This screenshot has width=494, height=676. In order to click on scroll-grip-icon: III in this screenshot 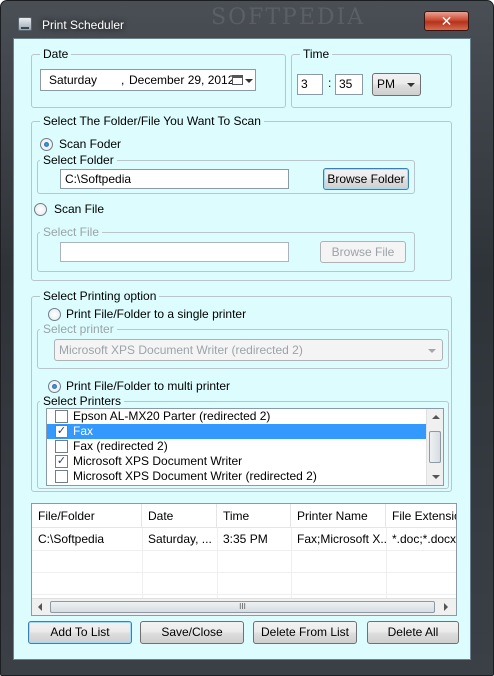, I will do `click(242, 606)`.